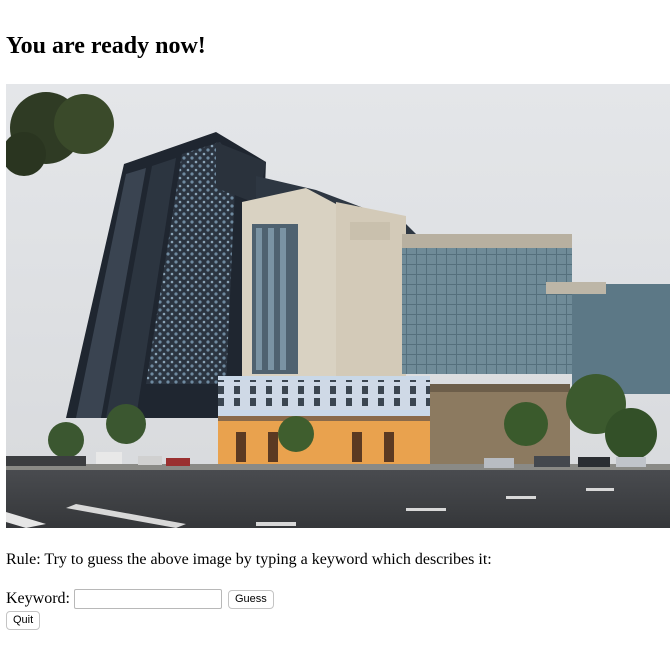 Image resolution: width=670 pixels, height=669 pixels. I want to click on keyword-row: Keyword: Guess, so click(140, 599).